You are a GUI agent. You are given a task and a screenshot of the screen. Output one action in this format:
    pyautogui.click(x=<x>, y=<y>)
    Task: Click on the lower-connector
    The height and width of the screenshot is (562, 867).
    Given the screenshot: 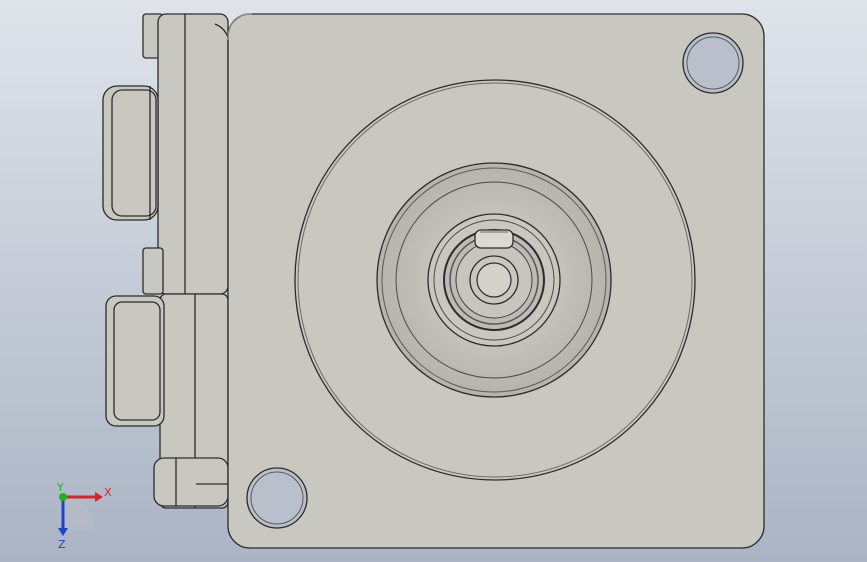 What is the action you would take?
    pyautogui.click(x=135, y=361)
    